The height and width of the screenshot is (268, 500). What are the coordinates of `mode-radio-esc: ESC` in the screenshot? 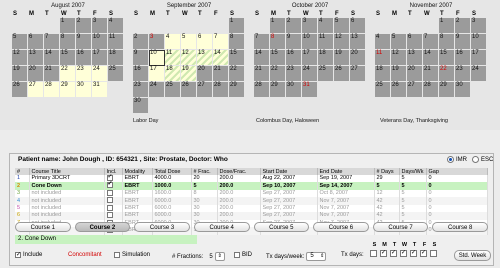 It's located at (482, 159).